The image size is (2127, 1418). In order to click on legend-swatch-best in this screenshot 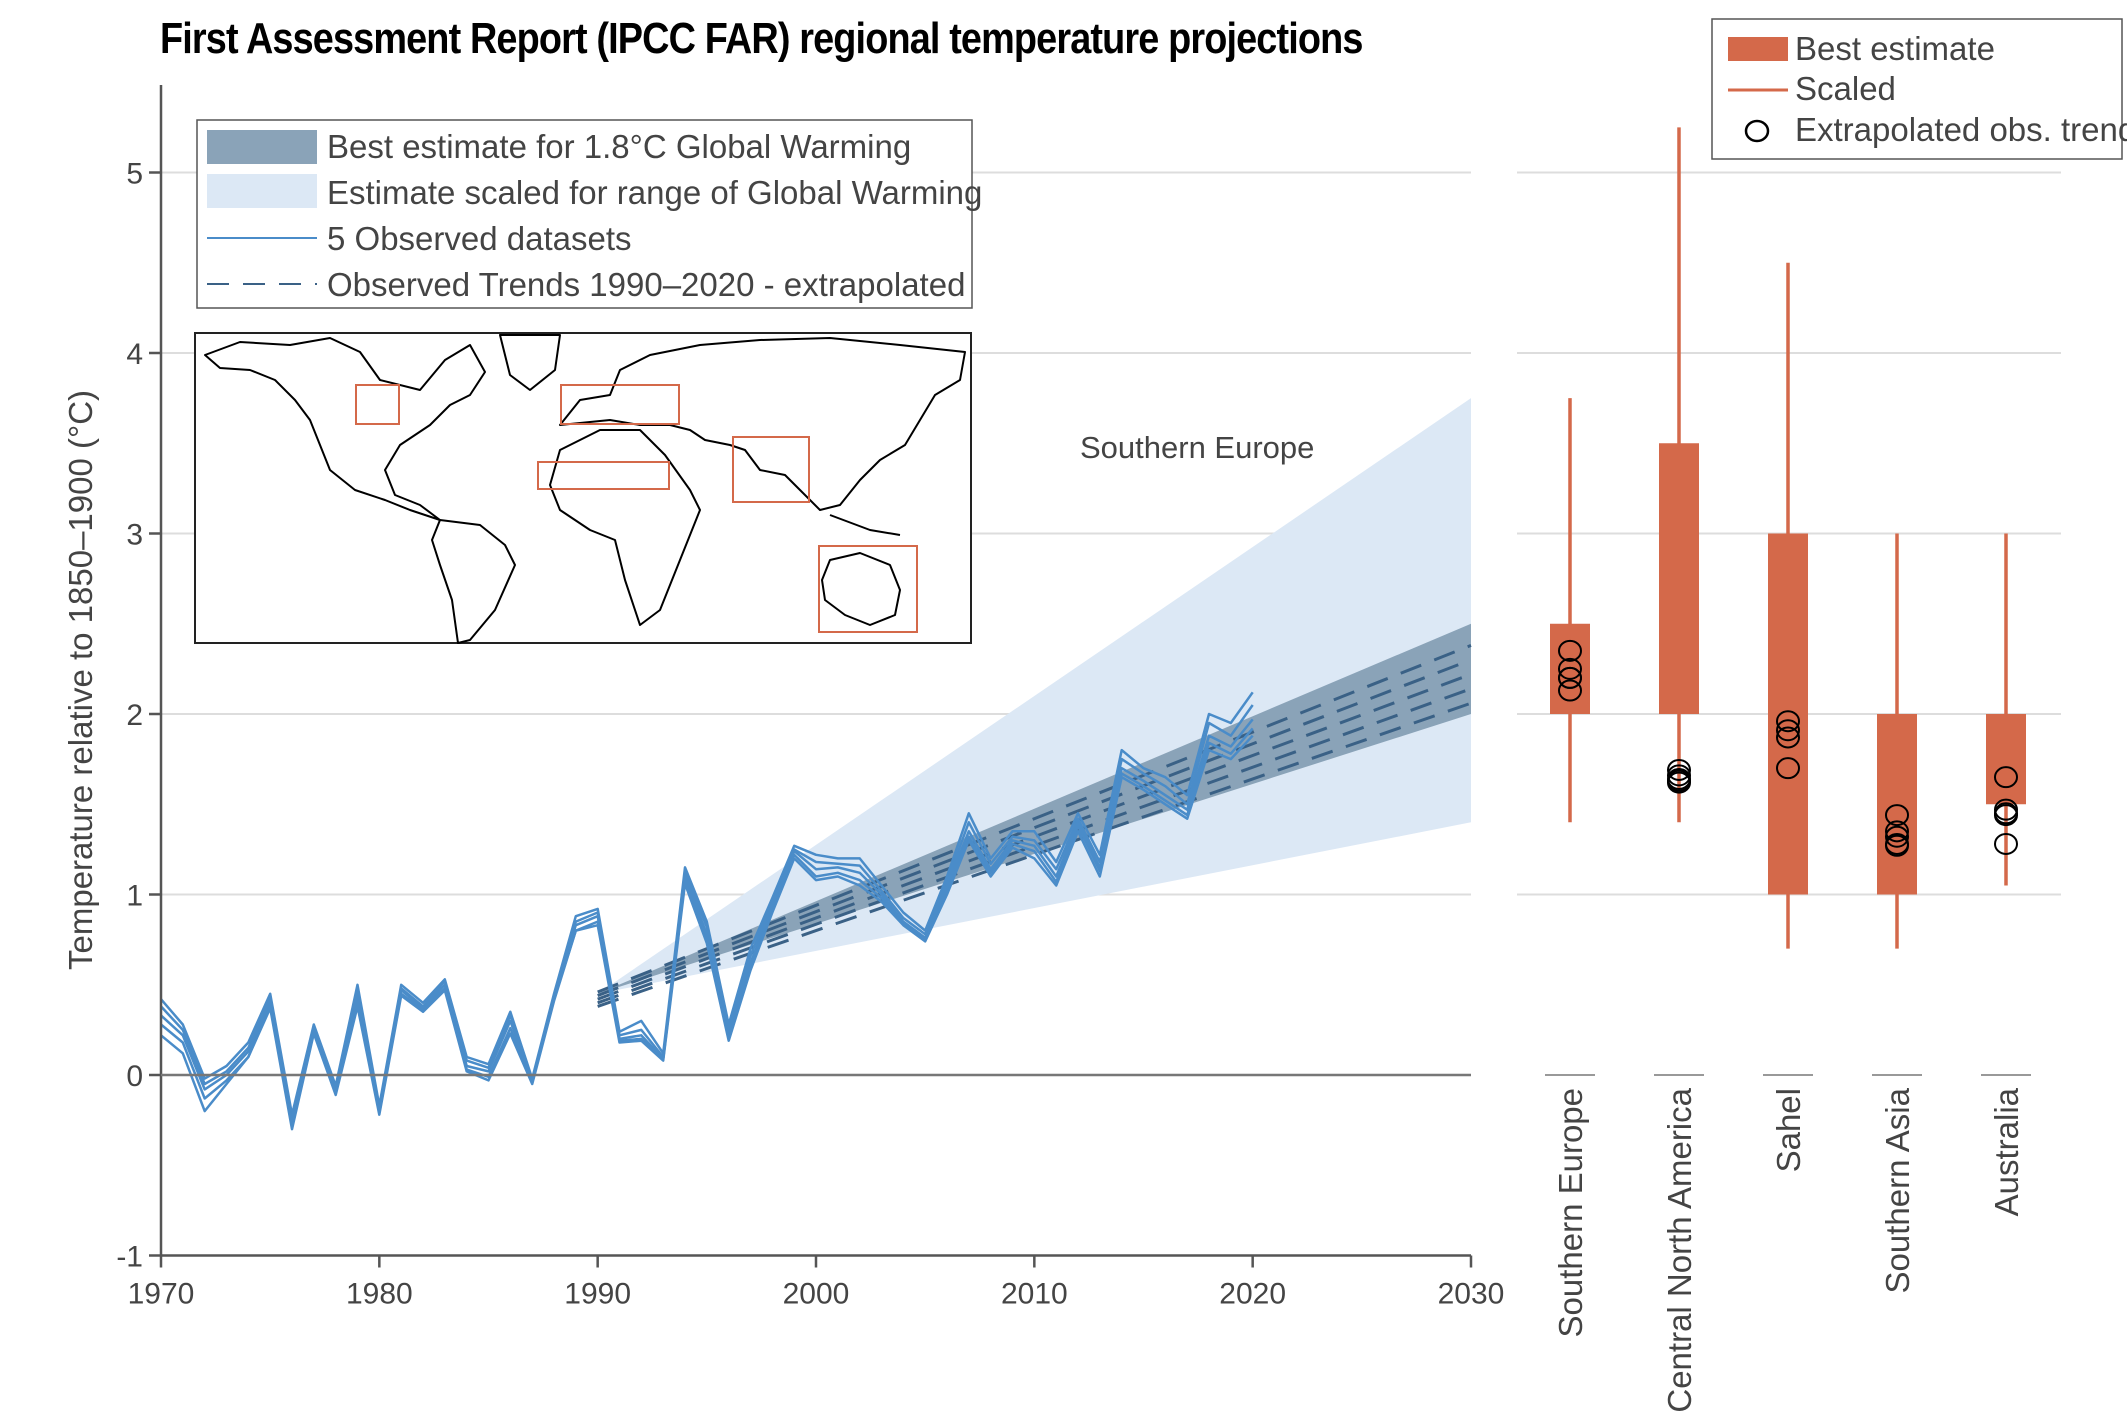, I will do `click(262, 147)`.